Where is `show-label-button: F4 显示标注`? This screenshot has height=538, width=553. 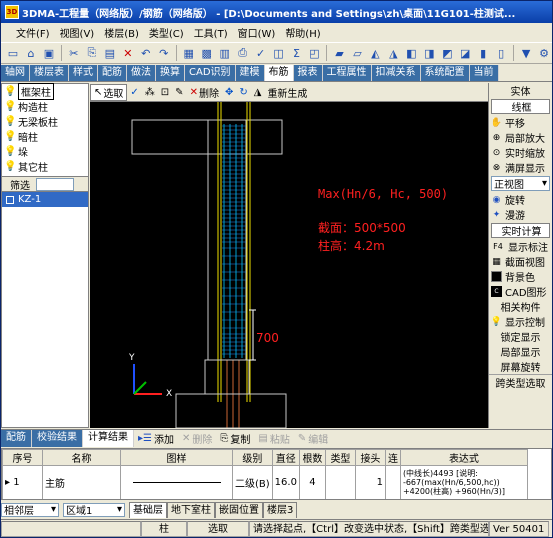 show-label-button: F4 显示标注 is located at coordinates (520, 246).